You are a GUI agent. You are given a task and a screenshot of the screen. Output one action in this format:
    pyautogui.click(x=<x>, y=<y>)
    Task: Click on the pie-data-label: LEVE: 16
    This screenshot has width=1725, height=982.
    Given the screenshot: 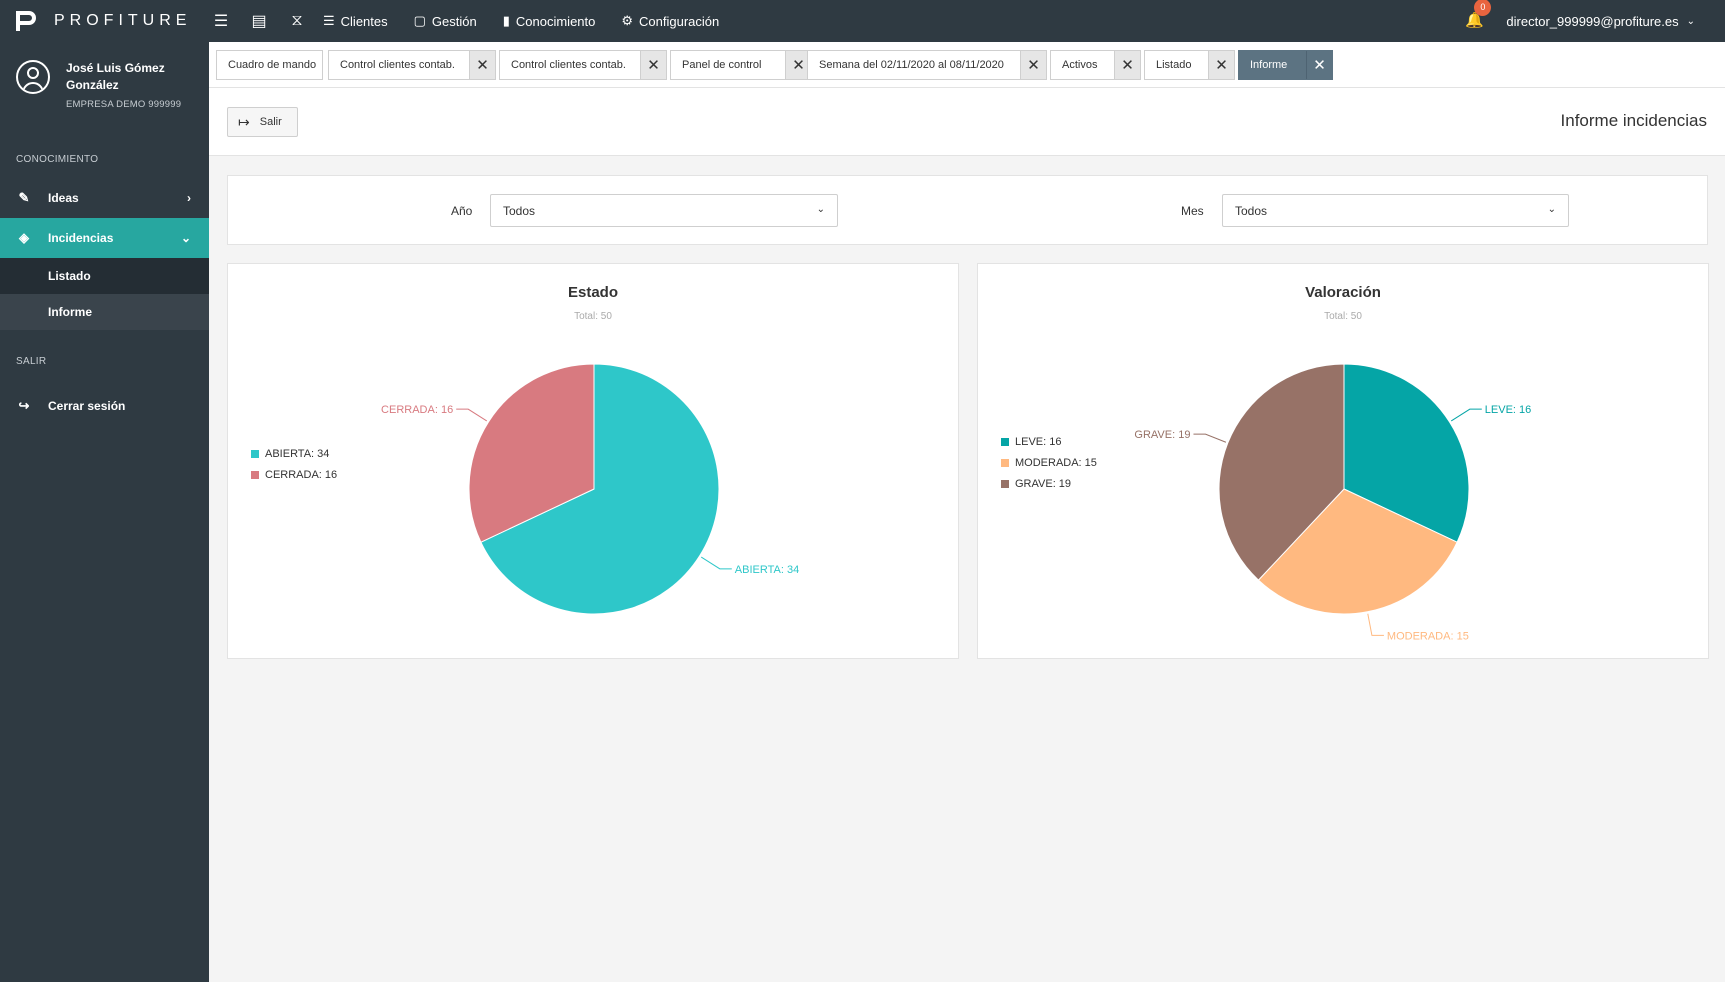 What is the action you would take?
    pyautogui.click(x=1508, y=410)
    